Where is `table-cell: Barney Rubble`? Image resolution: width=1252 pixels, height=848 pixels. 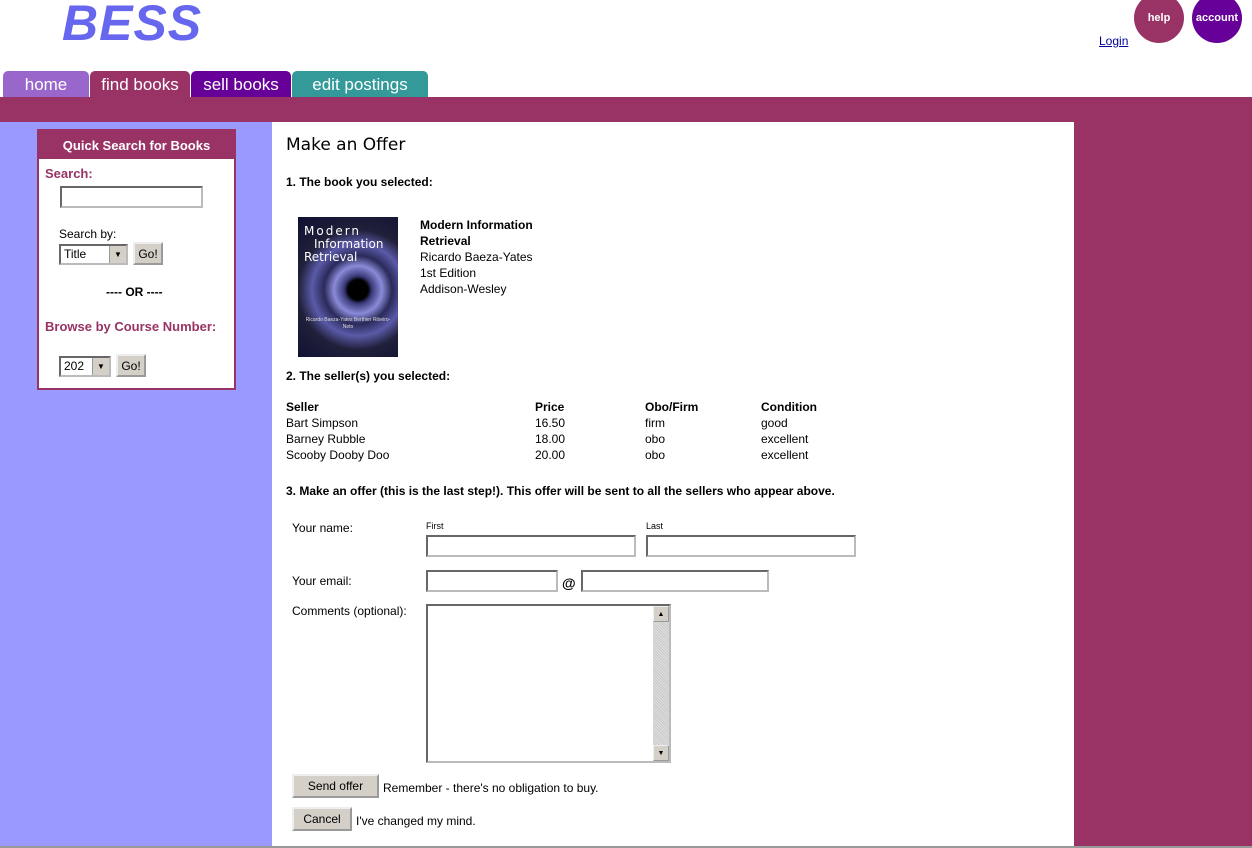 table-cell: Barney Rubble is located at coordinates (326, 439).